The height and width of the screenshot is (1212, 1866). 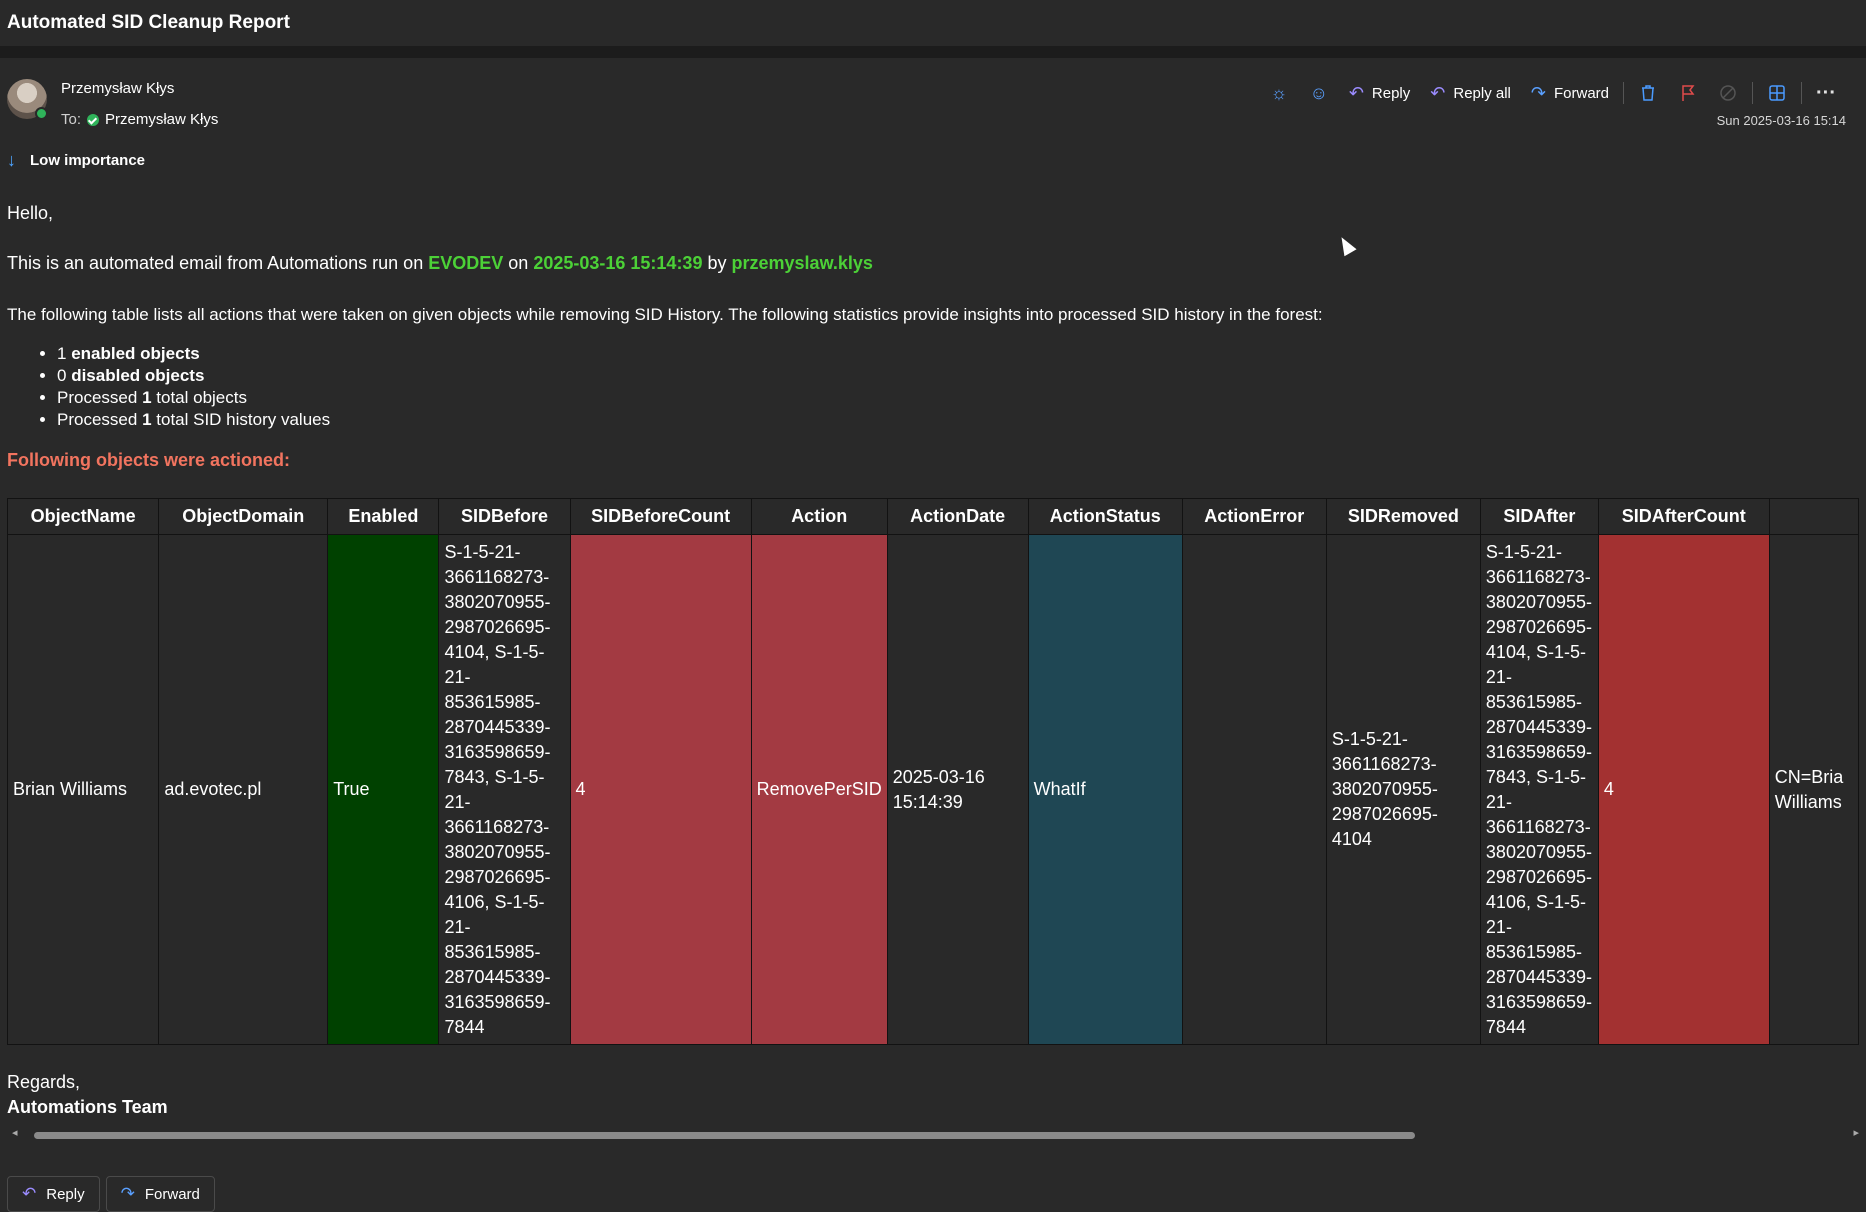 I want to click on cell-distinguished-name: CN=Bria Williams, so click(x=1813, y=789).